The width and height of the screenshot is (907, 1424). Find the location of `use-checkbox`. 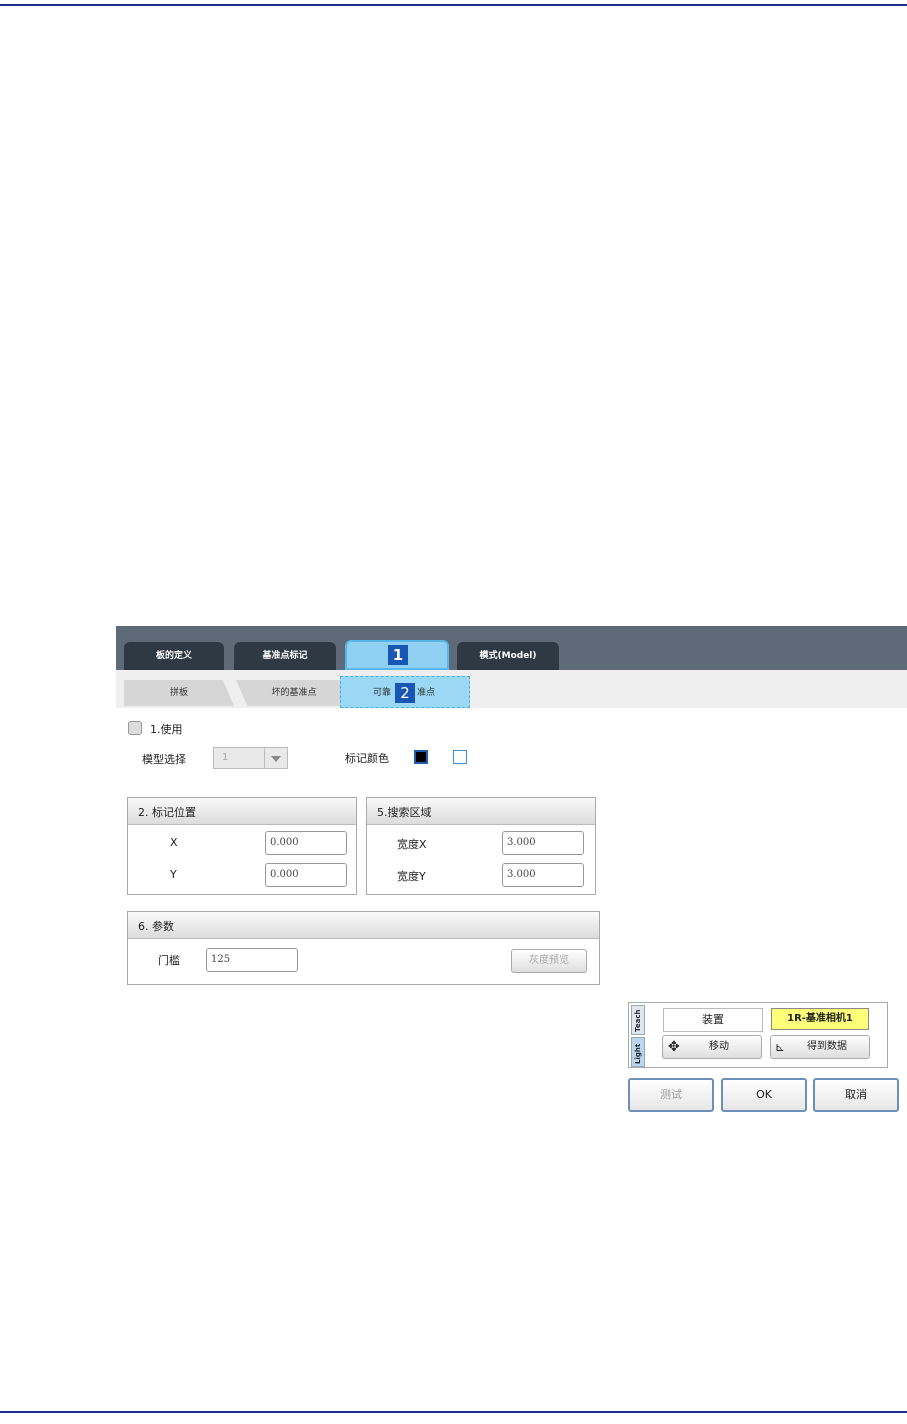

use-checkbox is located at coordinates (135, 728).